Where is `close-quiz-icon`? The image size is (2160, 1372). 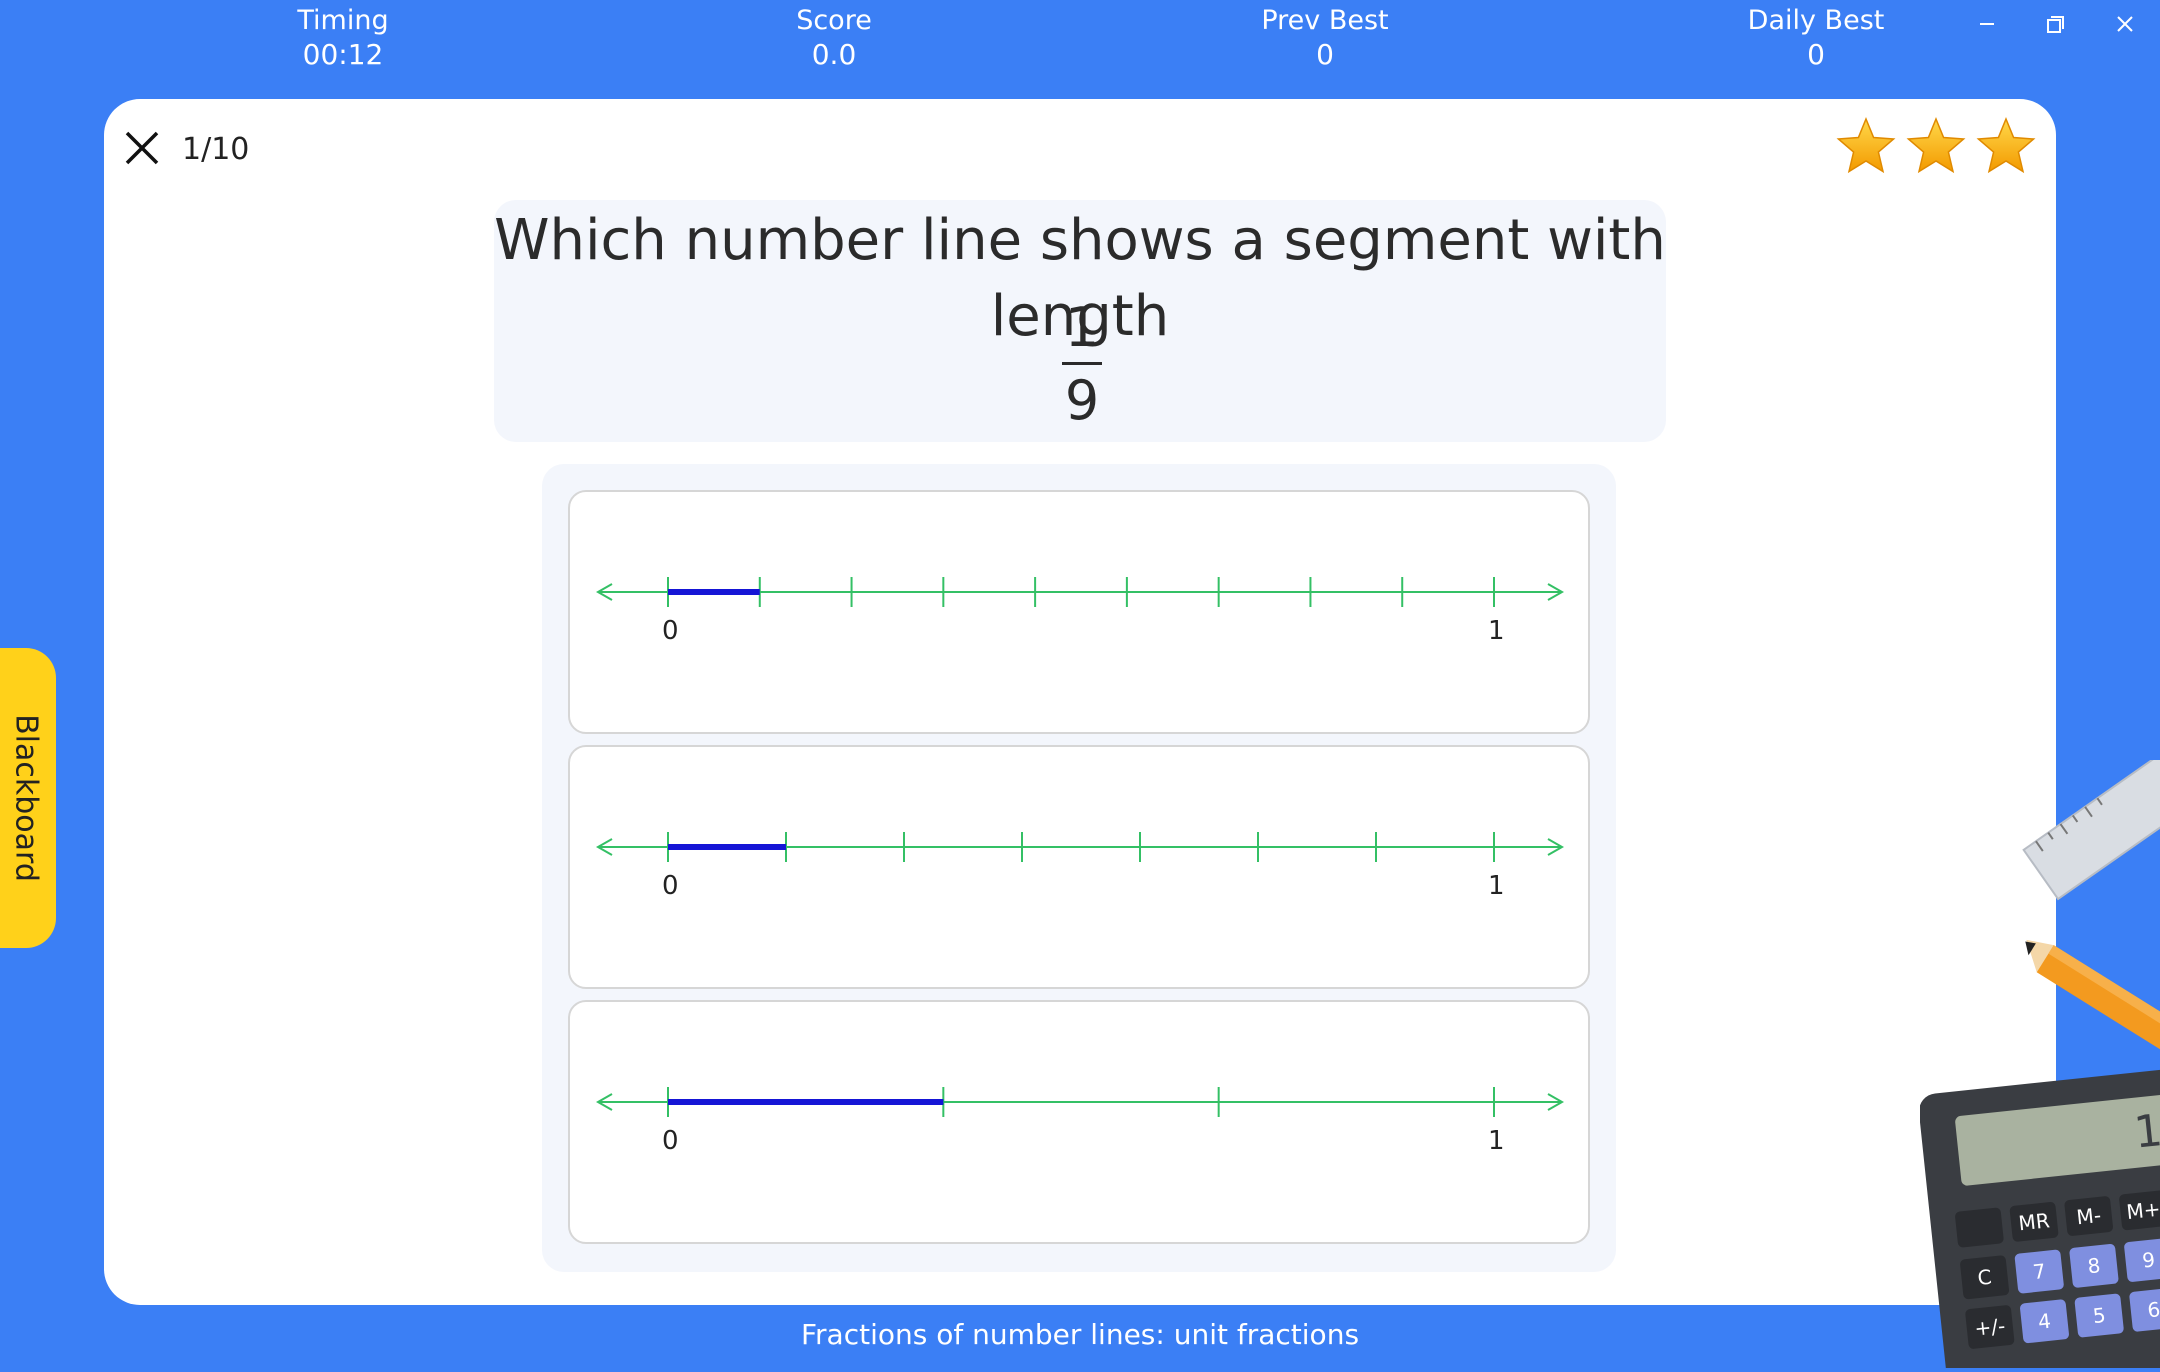 close-quiz-icon is located at coordinates (142, 148).